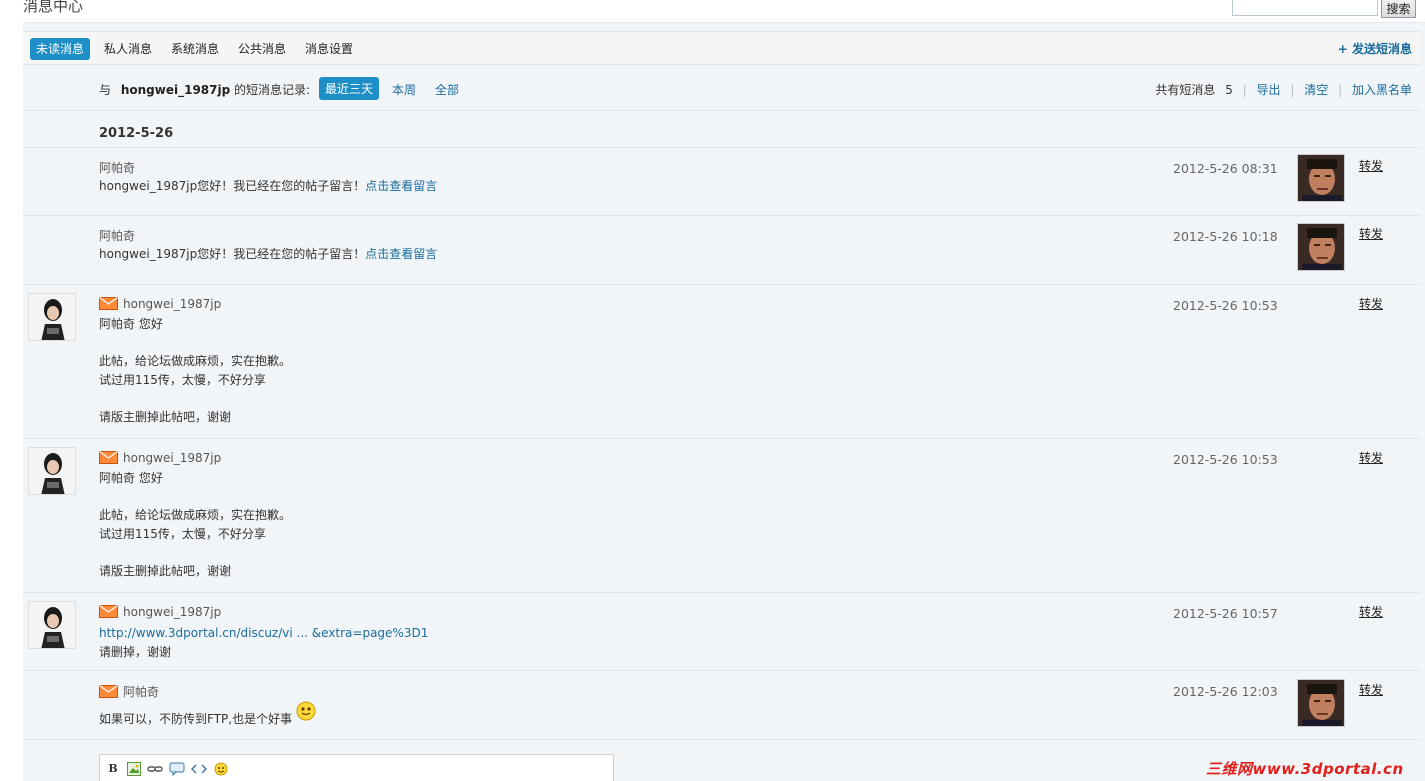 The width and height of the screenshot is (1425, 781). What do you see at coordinates (1382, 90) in the screenshot?
I see `blacklist-link: 加入黑名单` at bounding box center [1382, 90].